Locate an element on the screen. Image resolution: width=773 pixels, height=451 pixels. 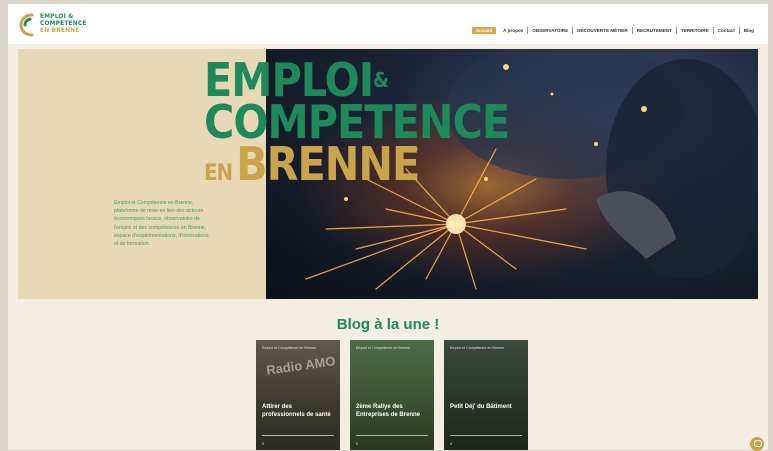
hero-title: EMPLOI& COMPETENCE ENBRENNE is located at coordinates (357, 126).